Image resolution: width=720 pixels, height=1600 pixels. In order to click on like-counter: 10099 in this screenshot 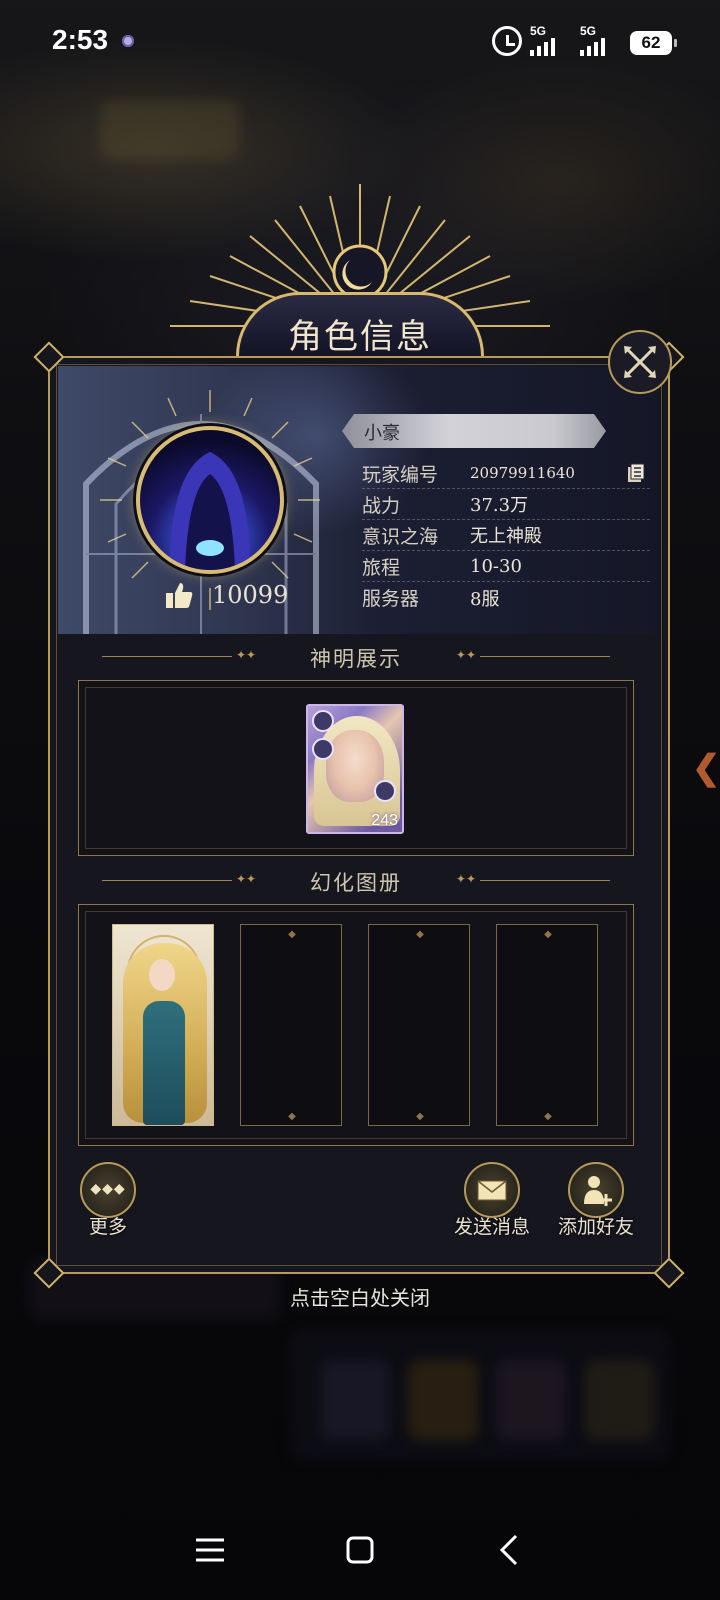, I will do `click(226, 595)`.